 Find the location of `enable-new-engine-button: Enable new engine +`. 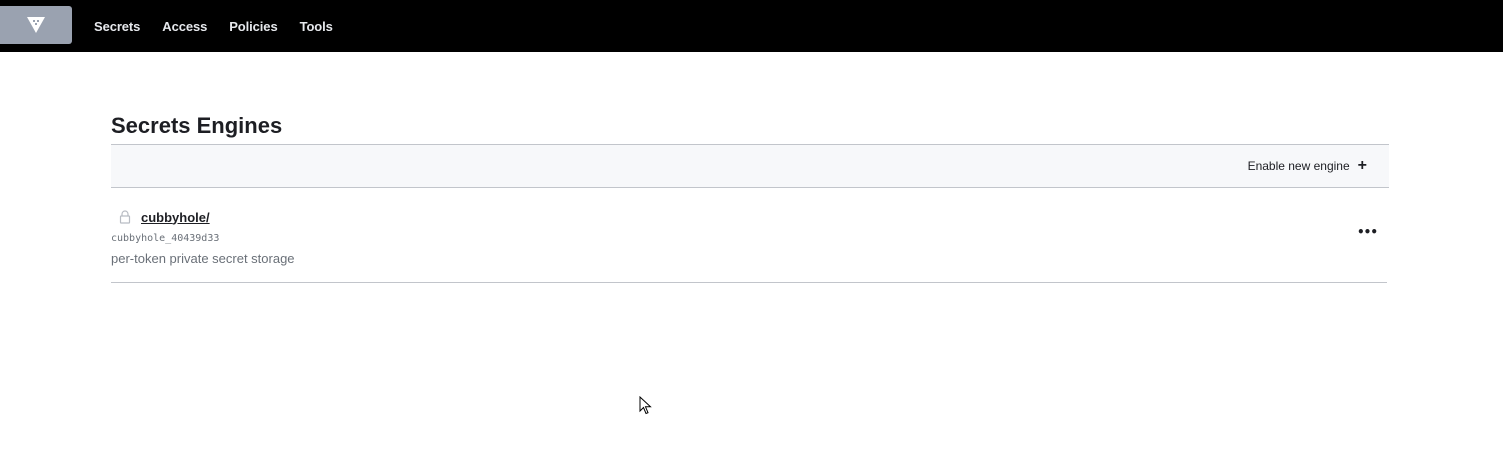

enable-new-engine-button: Enable new engine + is located at coordinates (1307, 165).